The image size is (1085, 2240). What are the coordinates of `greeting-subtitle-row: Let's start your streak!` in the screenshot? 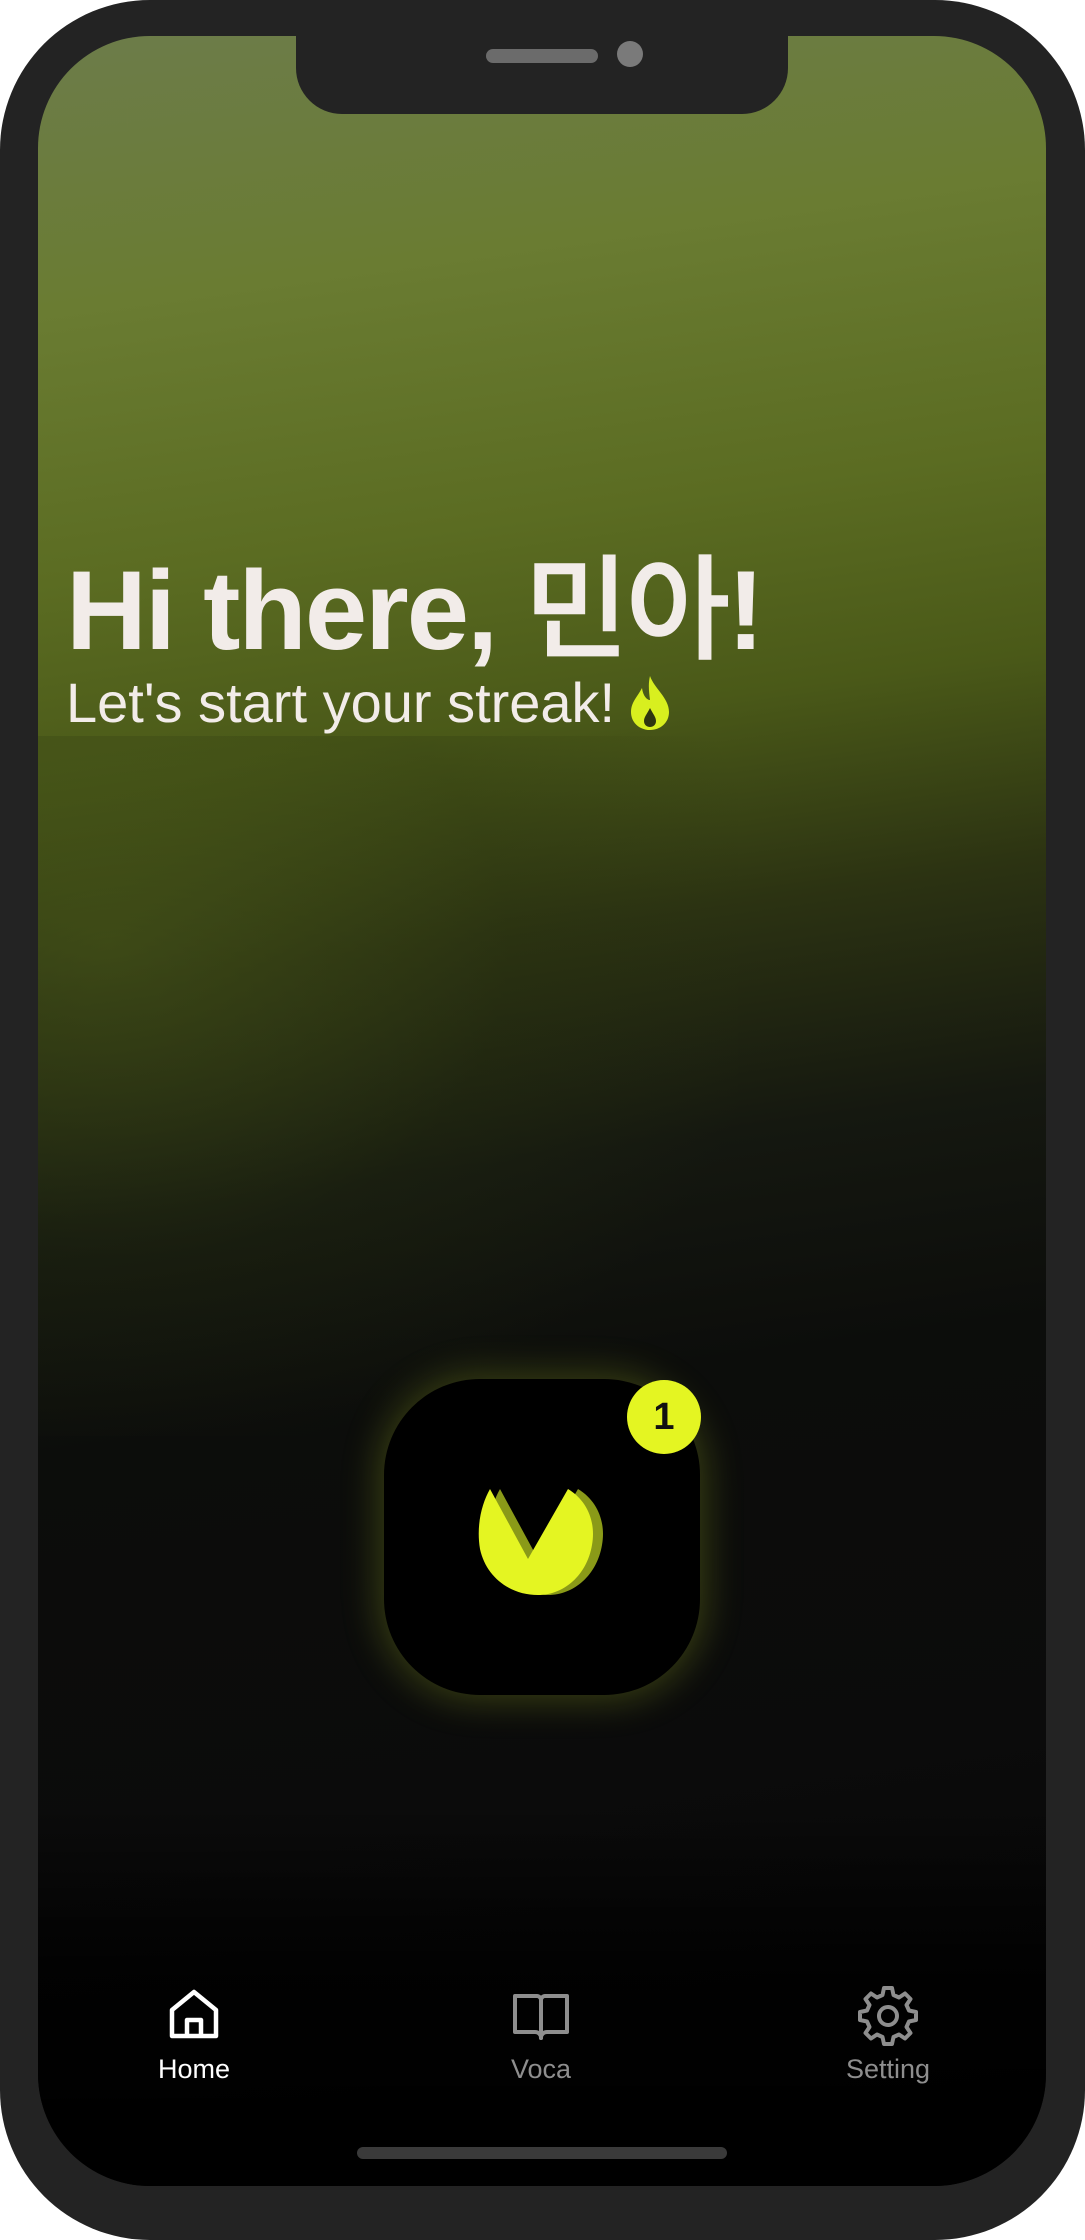 It's located at (369, 702).